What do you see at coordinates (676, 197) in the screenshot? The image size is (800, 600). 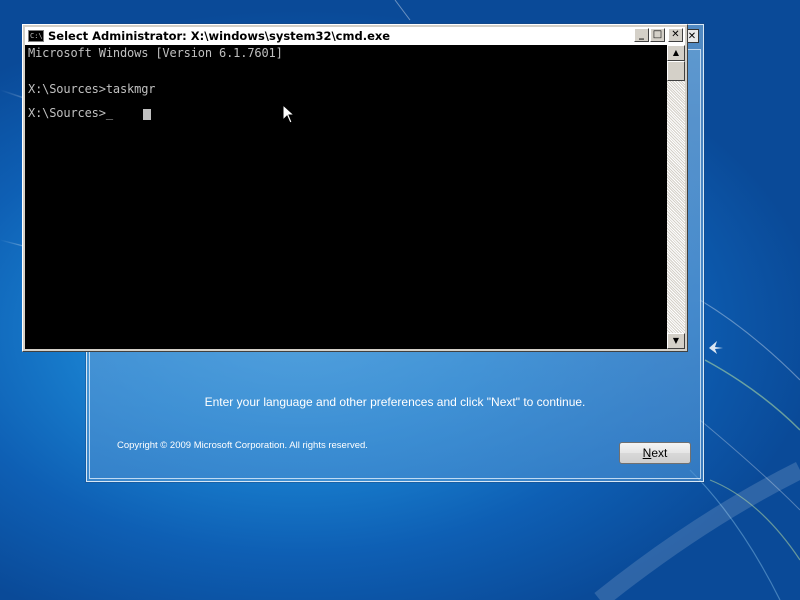 I see `vertical-scrollbar: ▲ ▼` at bounding box center [676, 197].